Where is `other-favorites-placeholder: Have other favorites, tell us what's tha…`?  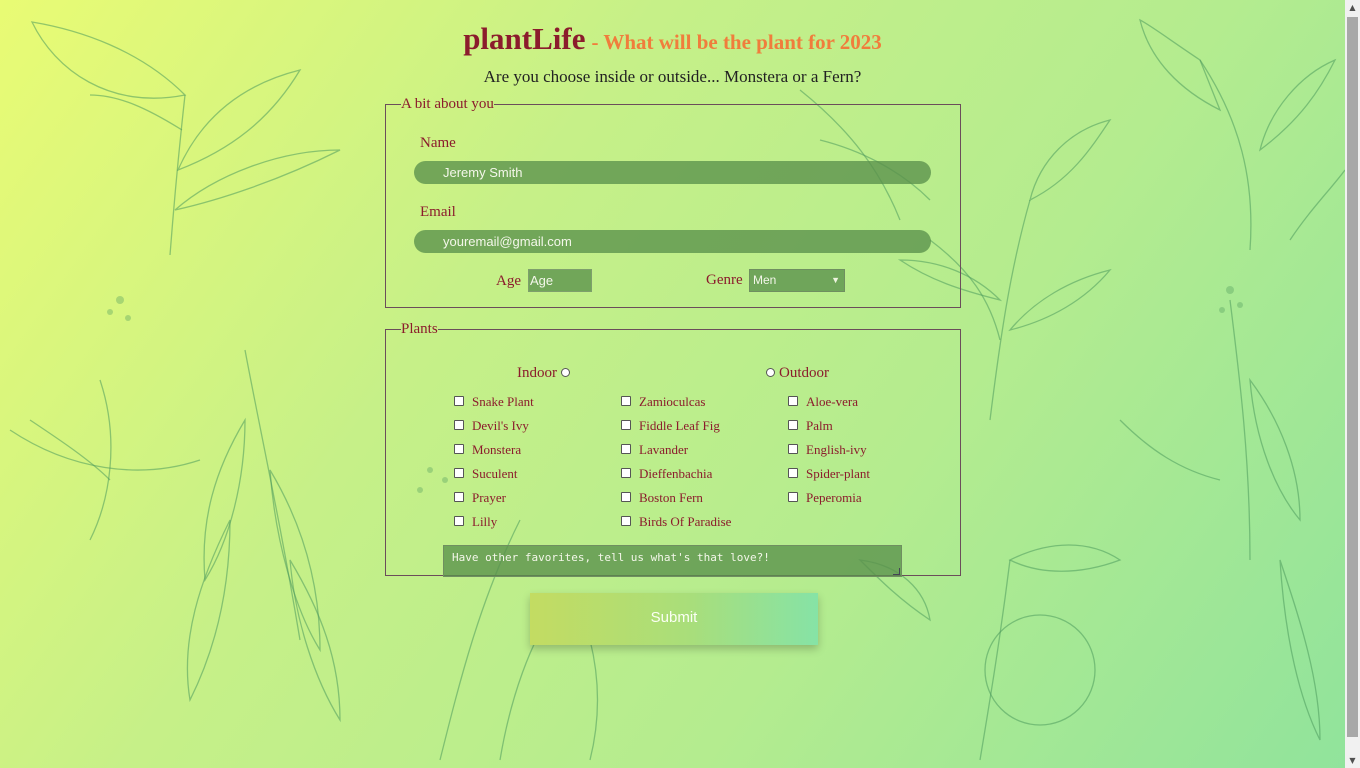
other-favorites-placeholder: Have other favorites, tell us what's tha… is located at coordinates (611, 557).